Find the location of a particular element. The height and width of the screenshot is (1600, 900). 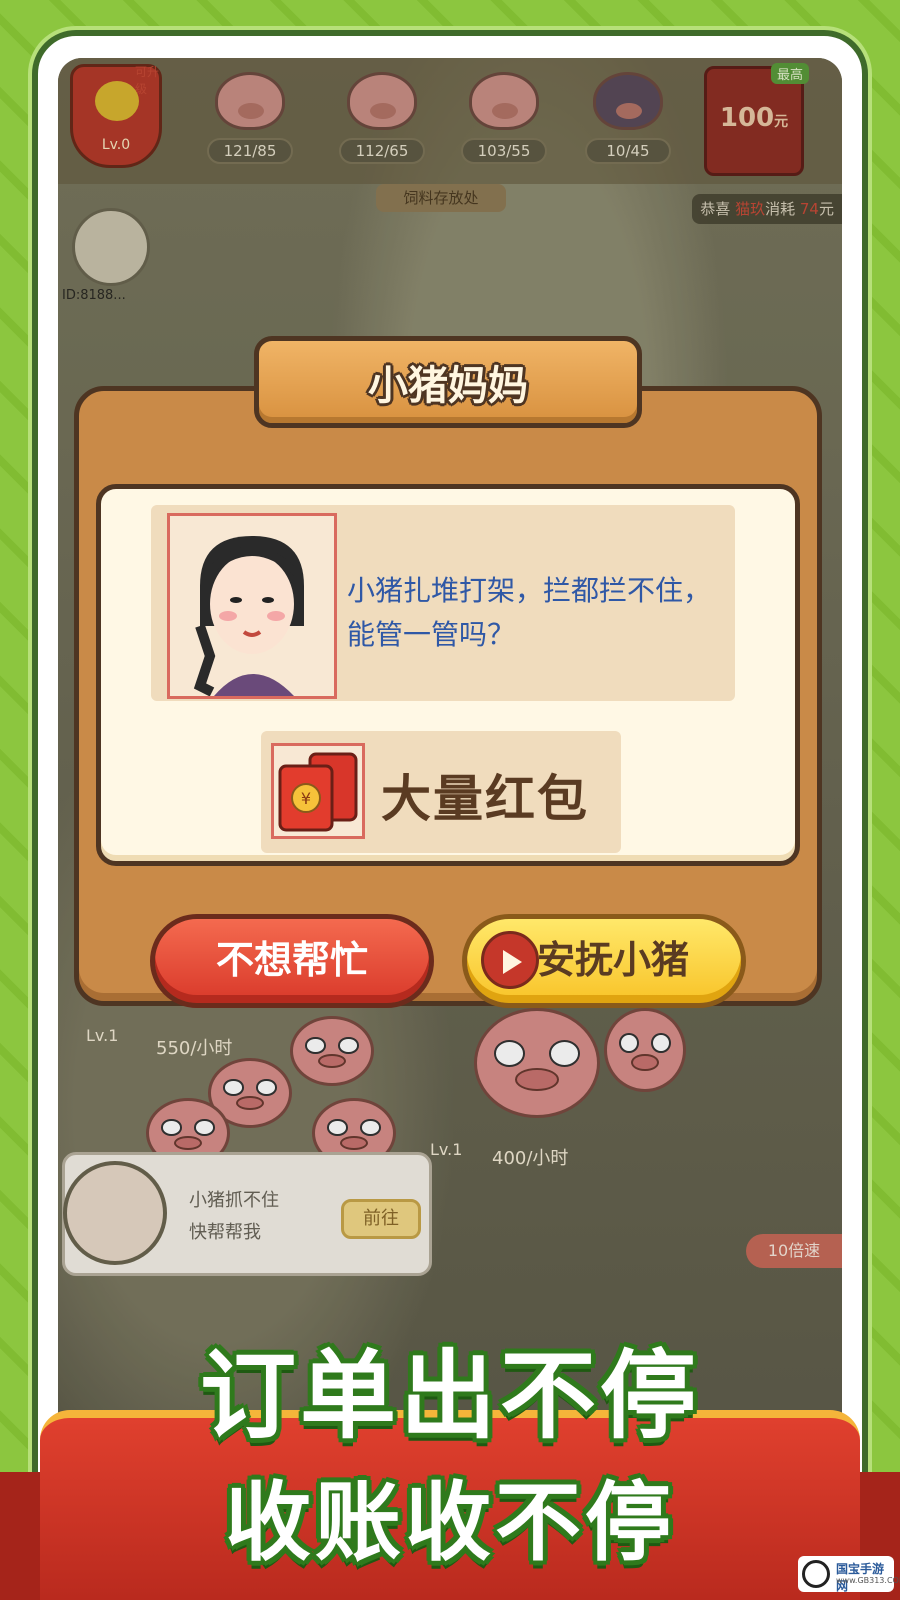

comfort-pigs-label: 安抚小猪 is located at coordinates (613, 960).